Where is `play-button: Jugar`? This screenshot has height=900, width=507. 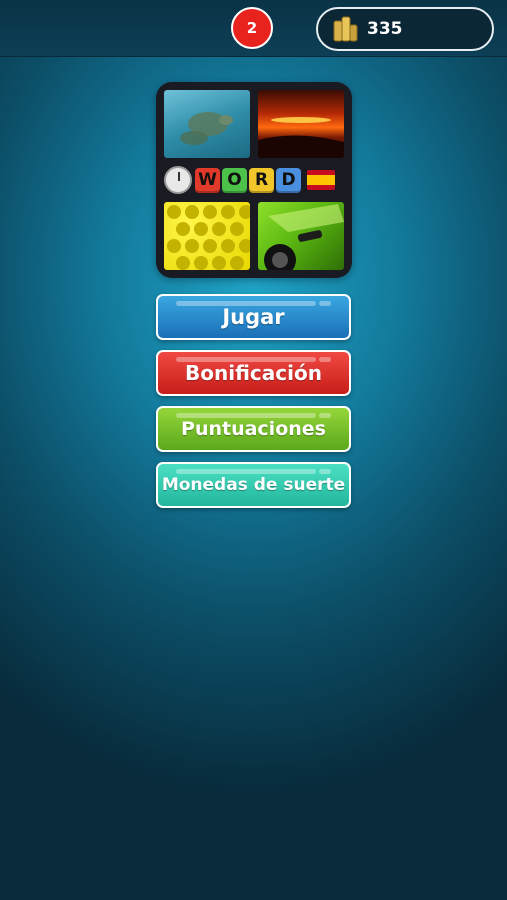 play-button: Jugar is located at coordinates (253, 317).